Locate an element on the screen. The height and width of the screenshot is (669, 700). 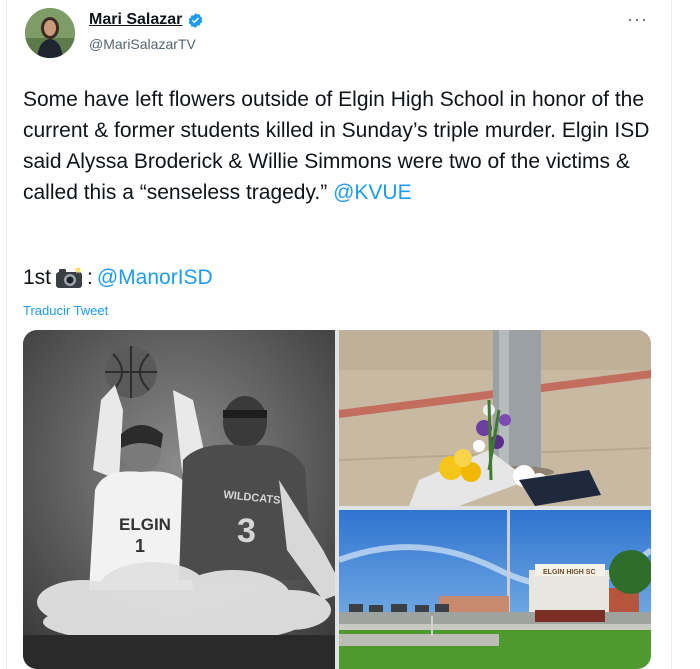
school-sign-text: ELGIN HIGH SC is located at coordinates (569, 572).